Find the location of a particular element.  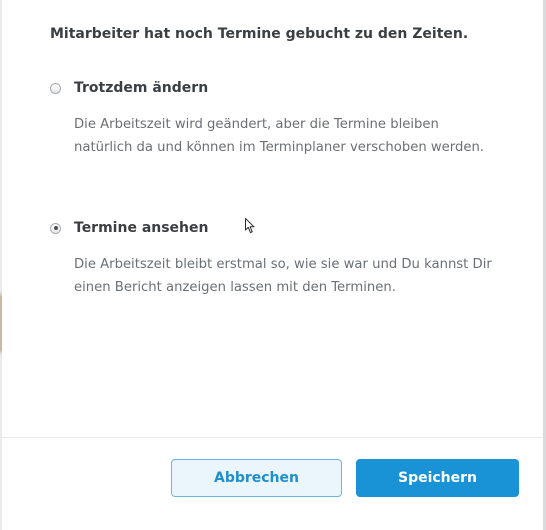

option-change-anyway-row: Trotzdem ändern is located at coordinates (270, 88).